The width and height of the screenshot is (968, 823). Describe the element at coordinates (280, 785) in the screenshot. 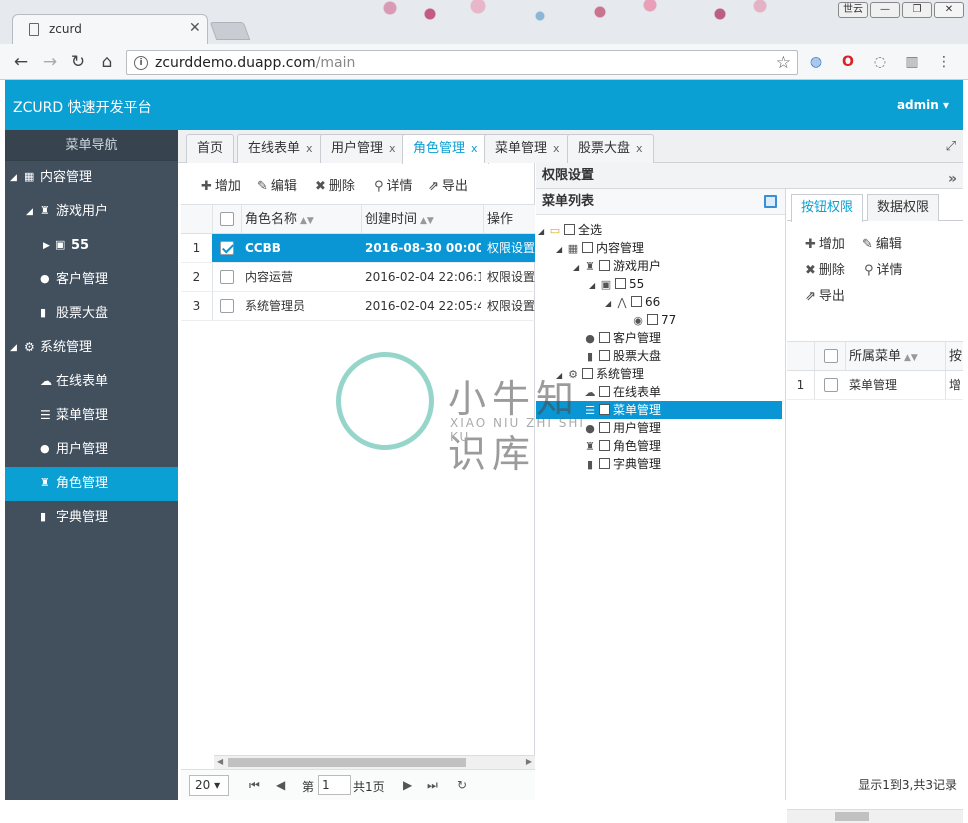

I see `prev-page-icon: ◀` at that location.